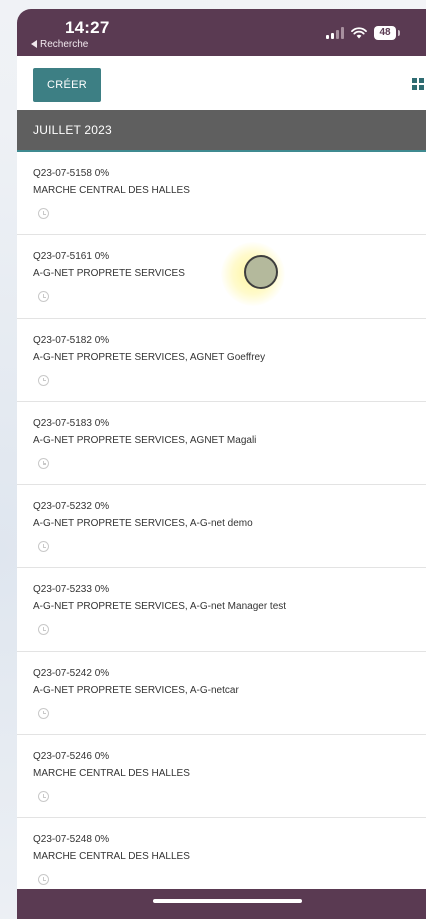 This screenshot has width=426, height=919. What do you see at coordinates (71, 507) in the screenshot?
I see `item-reference: Q23-07-5232 0%` at bounding box center [71, 507].